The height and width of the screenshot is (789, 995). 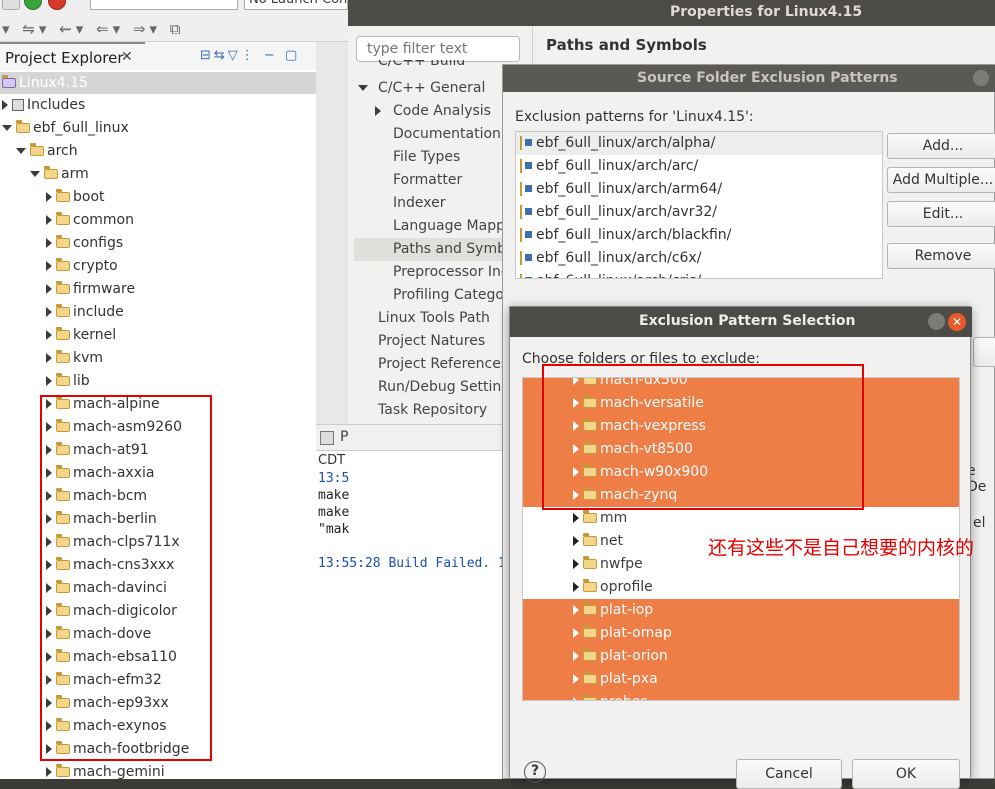 I want to click on exclusion-pattern-row: ebf_6ull_linux/arch/avr32/, so click(x=699, y=212).